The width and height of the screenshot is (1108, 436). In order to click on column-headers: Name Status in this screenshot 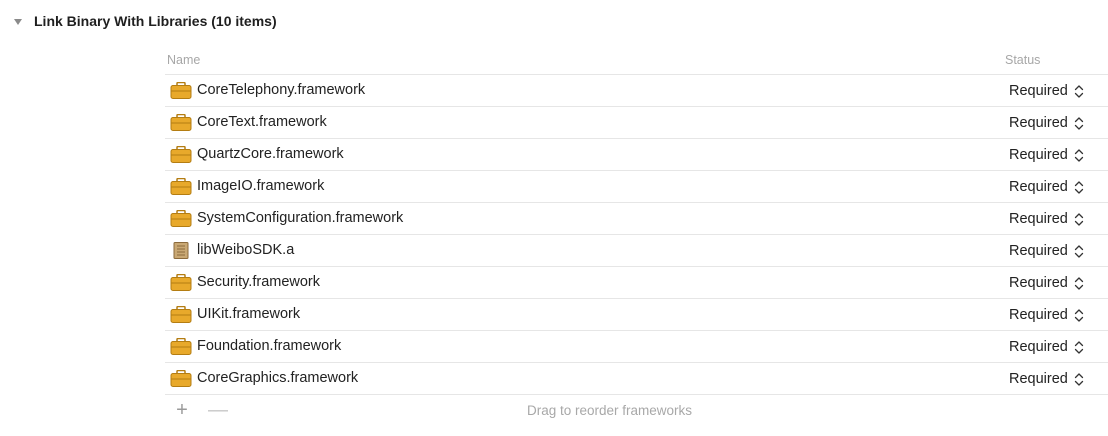, I will do `click(636, 61)`.